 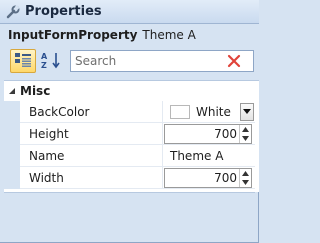 I want to click on height-value-editor: 700, so click(x=209, y=134).